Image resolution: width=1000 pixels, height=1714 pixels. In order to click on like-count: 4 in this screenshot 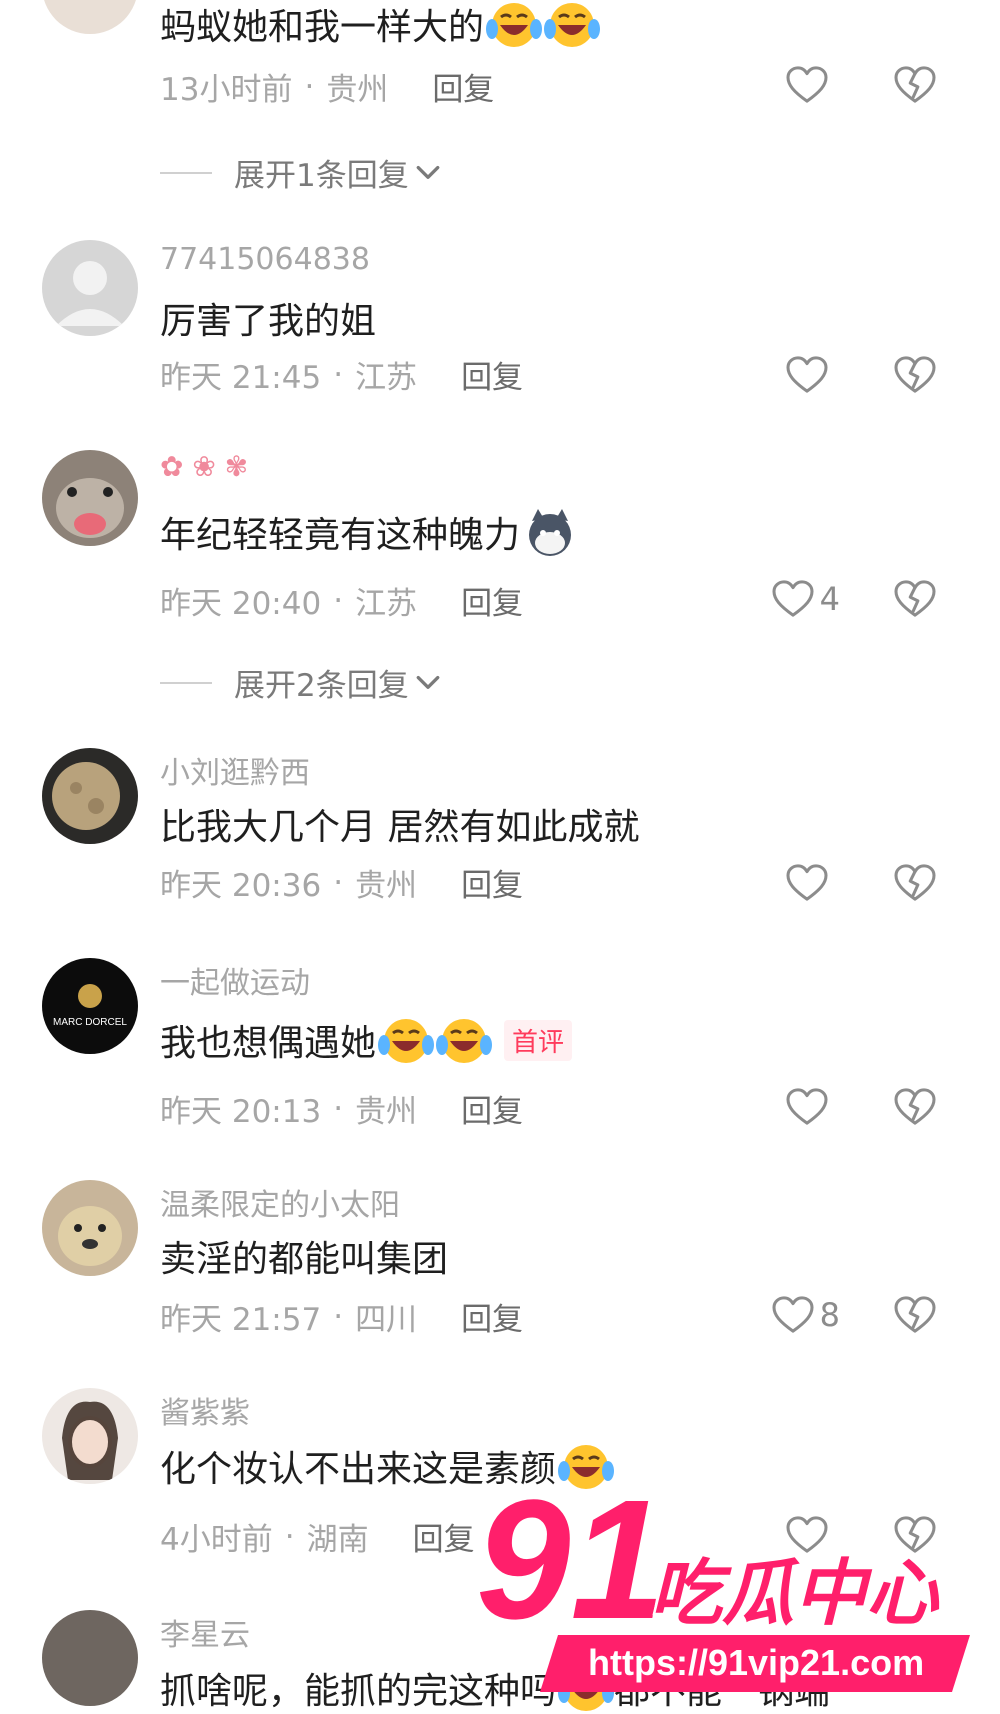, I will do `click(829, 599)`.